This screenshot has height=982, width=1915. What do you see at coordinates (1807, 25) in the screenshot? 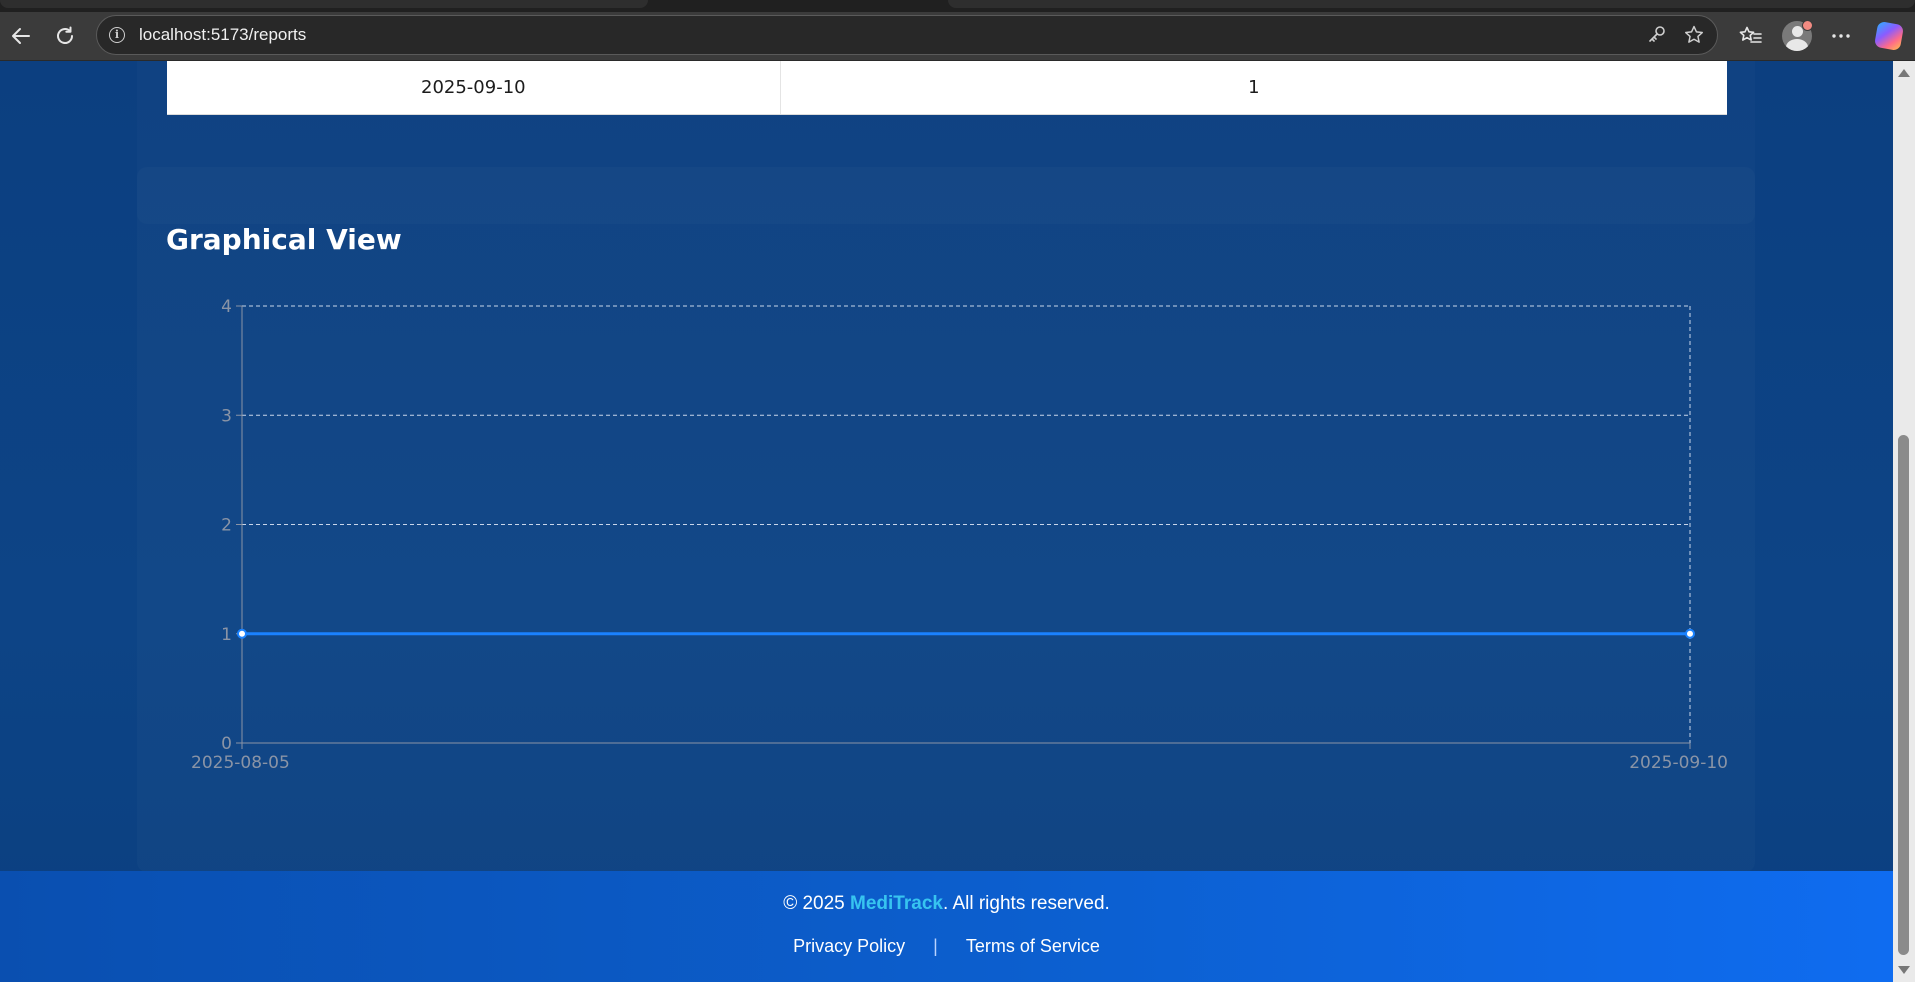
I see `notification-dot` at bounding box center [1807, 25].